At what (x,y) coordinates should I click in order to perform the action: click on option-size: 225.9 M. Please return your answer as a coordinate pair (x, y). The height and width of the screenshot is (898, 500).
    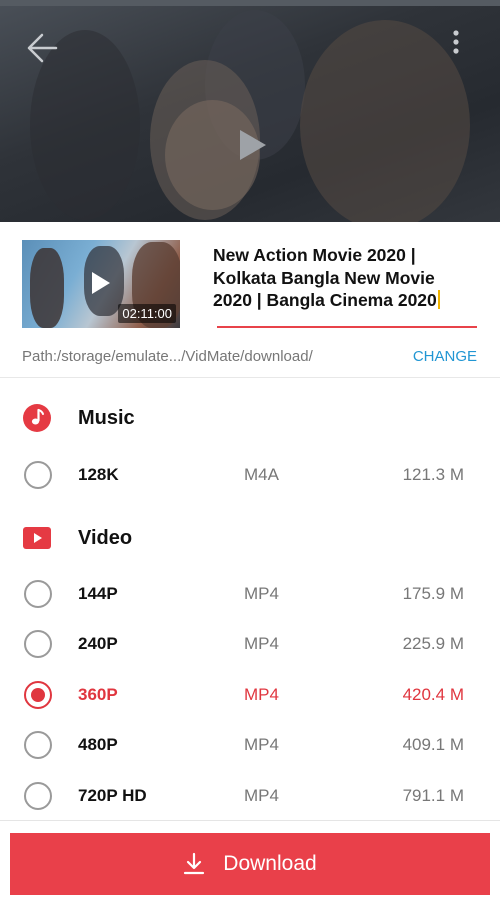
    Looking at the image, I should click on (433, 643).